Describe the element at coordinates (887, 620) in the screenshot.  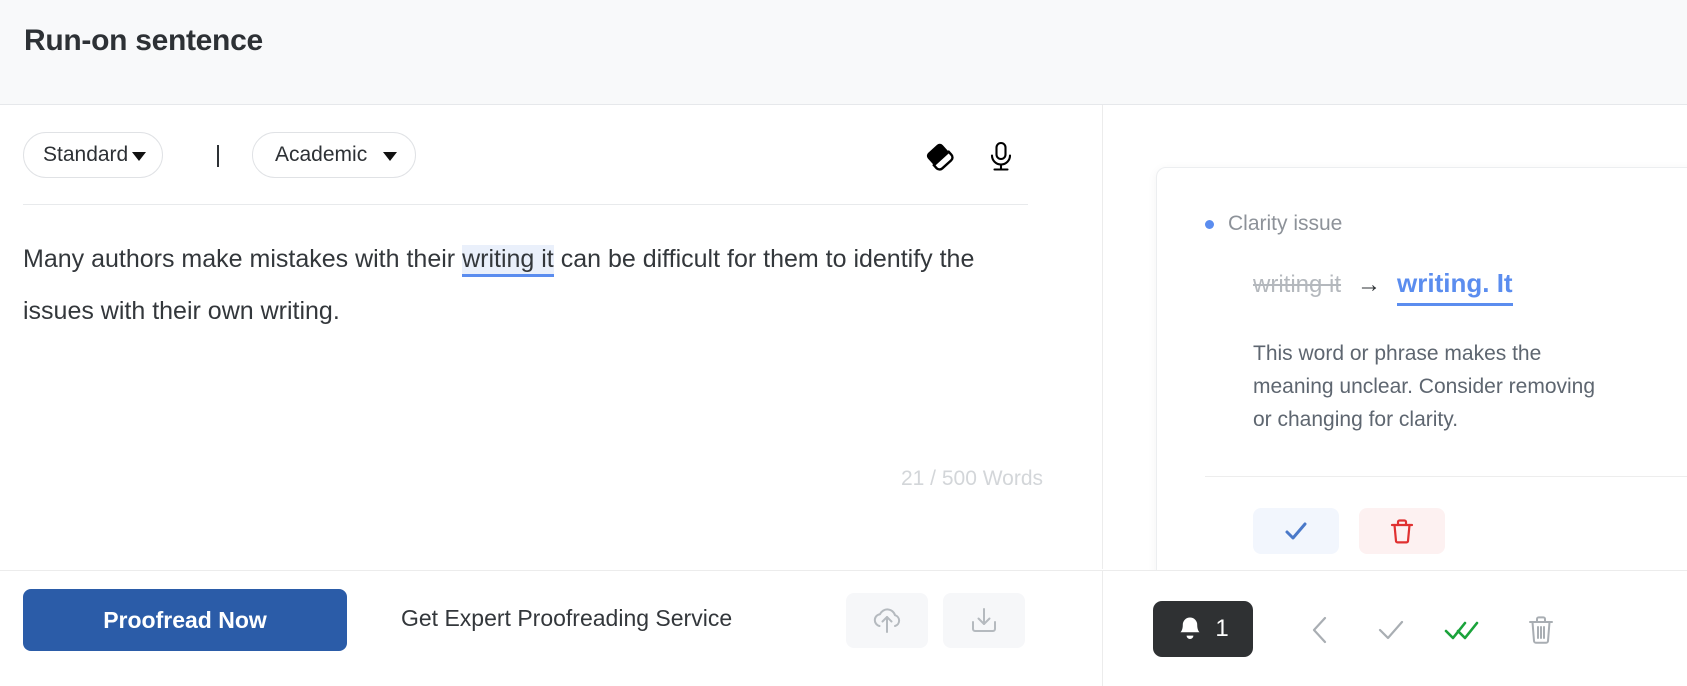
I see `cloud-upload-icon` at that location.